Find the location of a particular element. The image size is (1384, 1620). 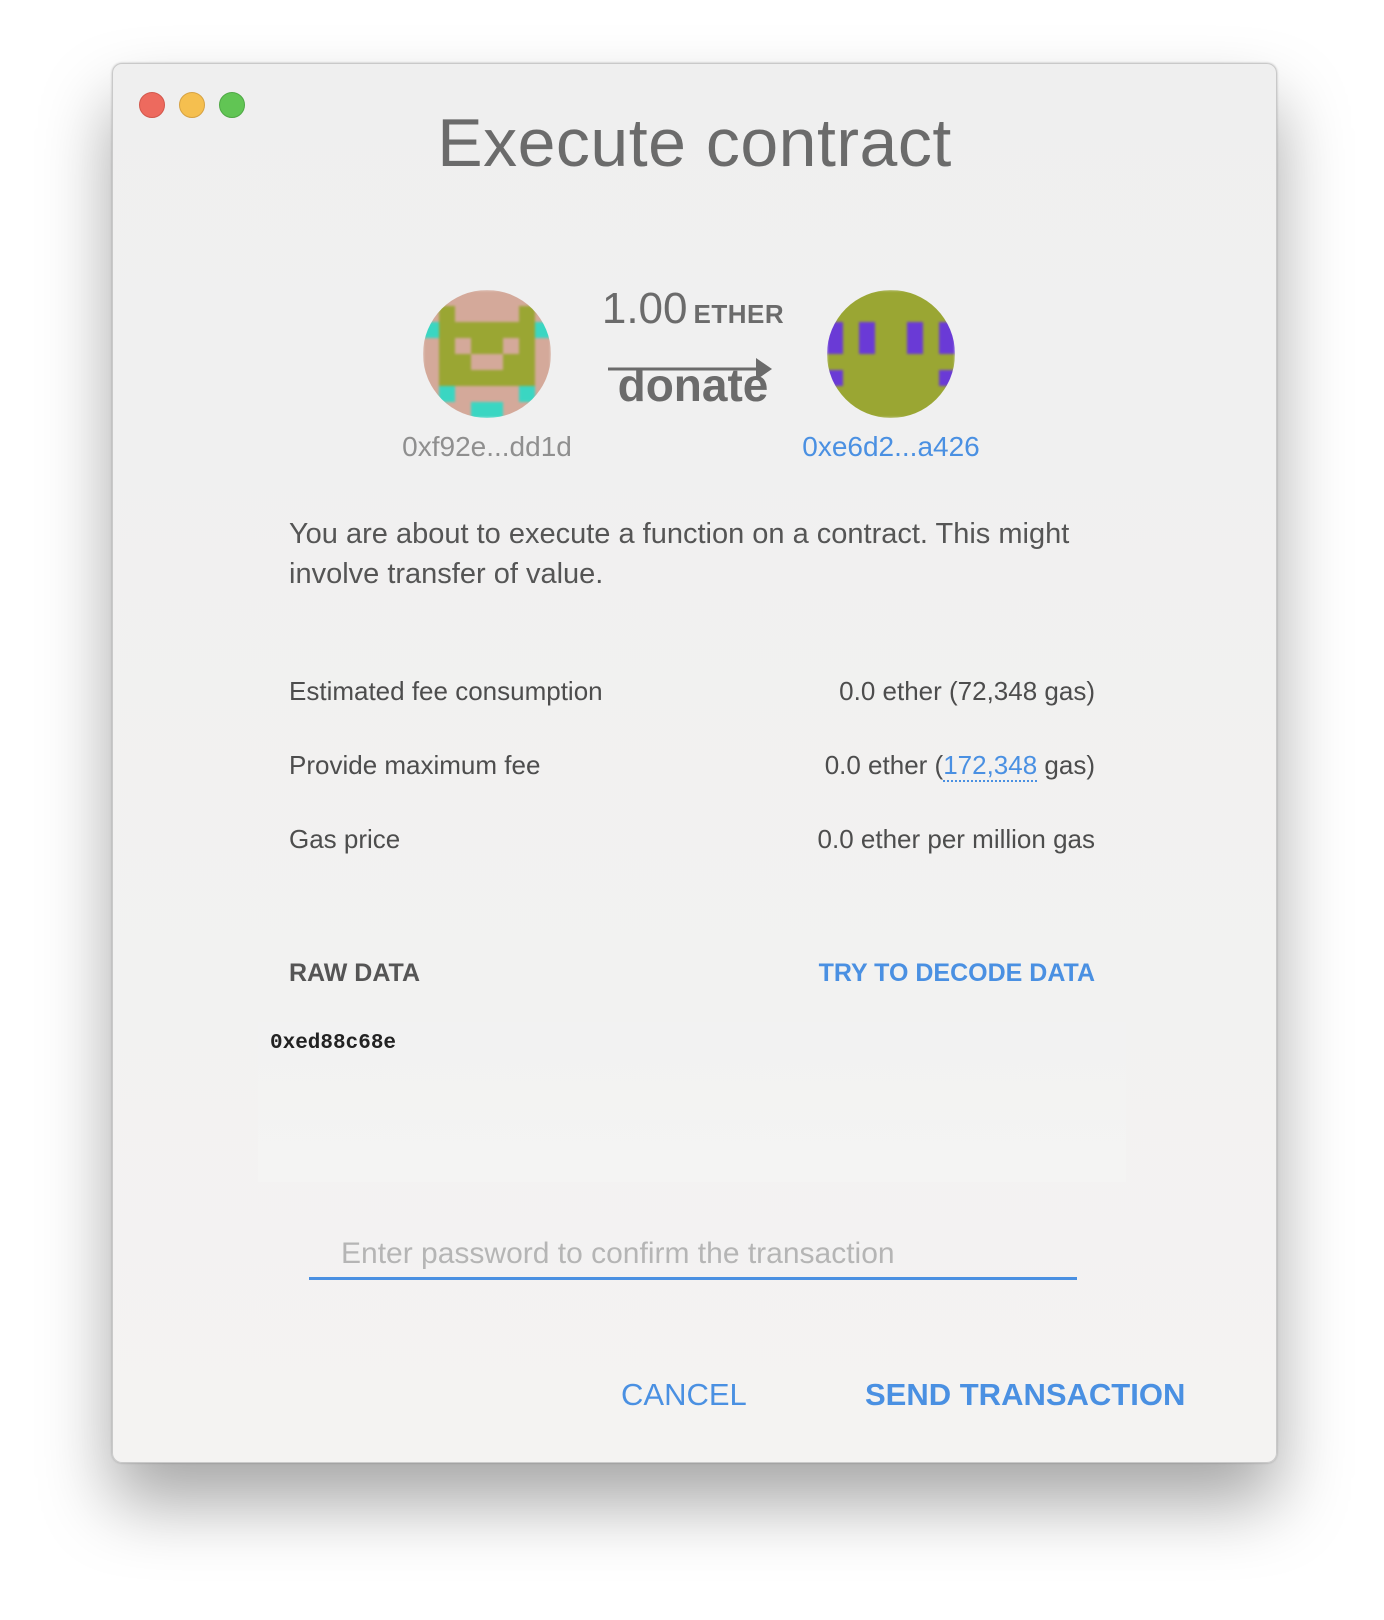

max-fee-value: 0.0 ether (172,348 gas) is located at coordinates (959, 766).